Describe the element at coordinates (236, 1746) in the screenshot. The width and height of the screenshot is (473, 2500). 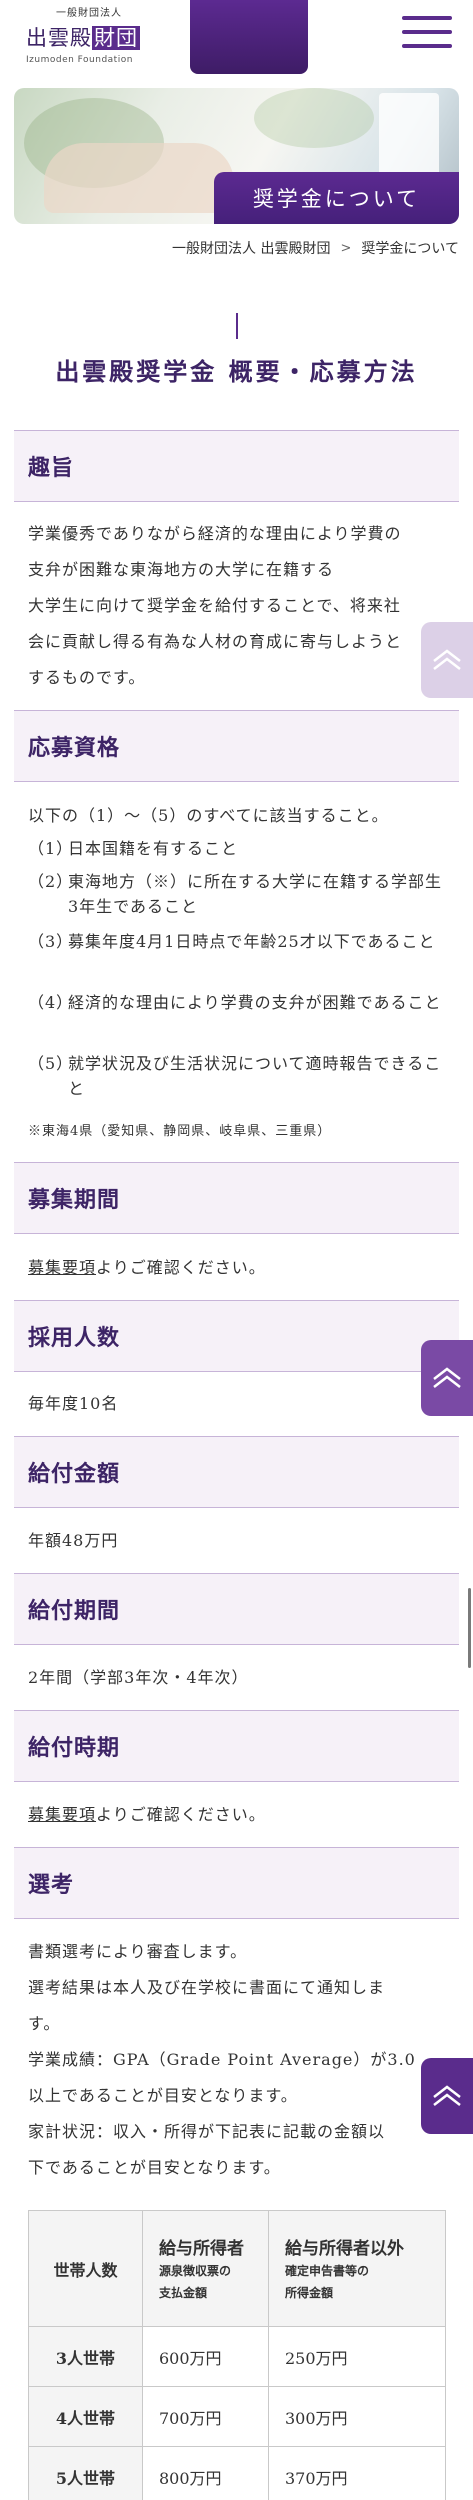
I see `section-heading-jiki: 給付時期` at that location.